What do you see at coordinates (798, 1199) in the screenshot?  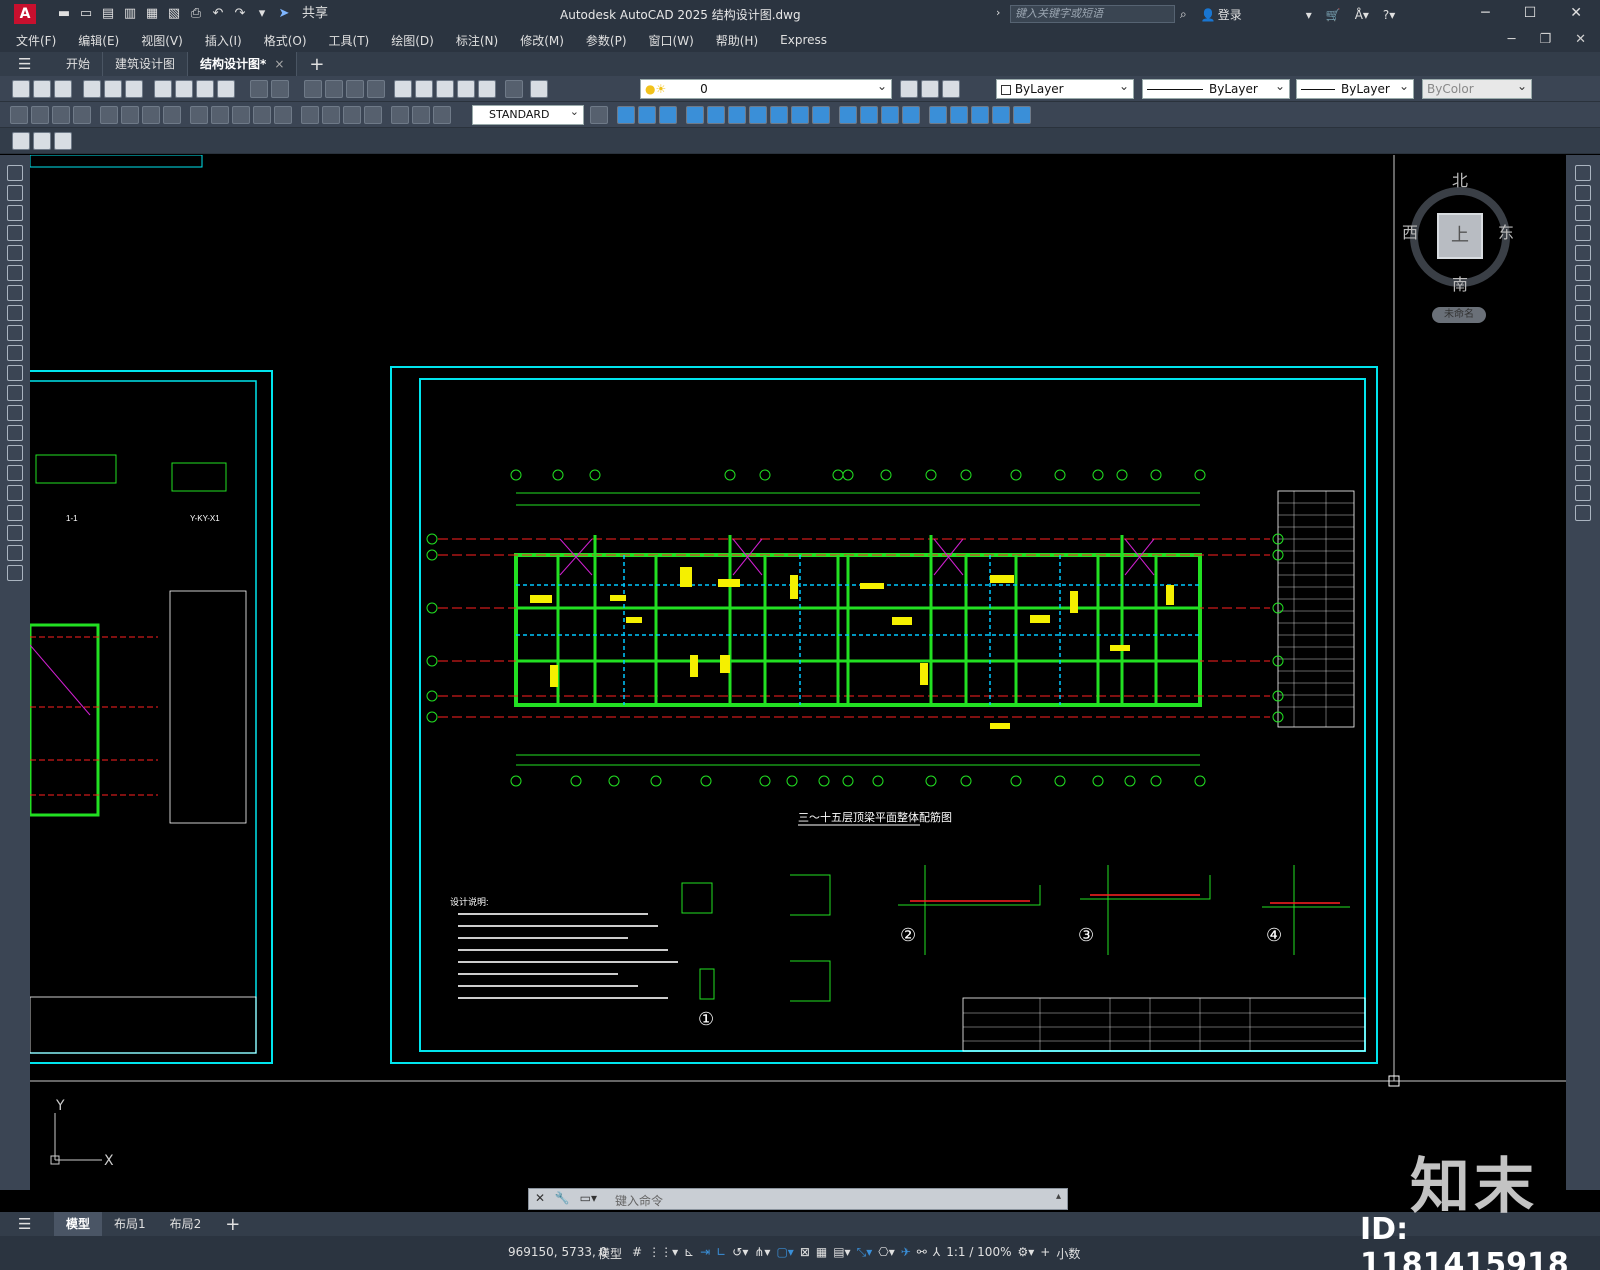 I see `command-line: ✕ 🔧 ▭▾ 键入命令 ▴` at bounding box center [798, 1199].